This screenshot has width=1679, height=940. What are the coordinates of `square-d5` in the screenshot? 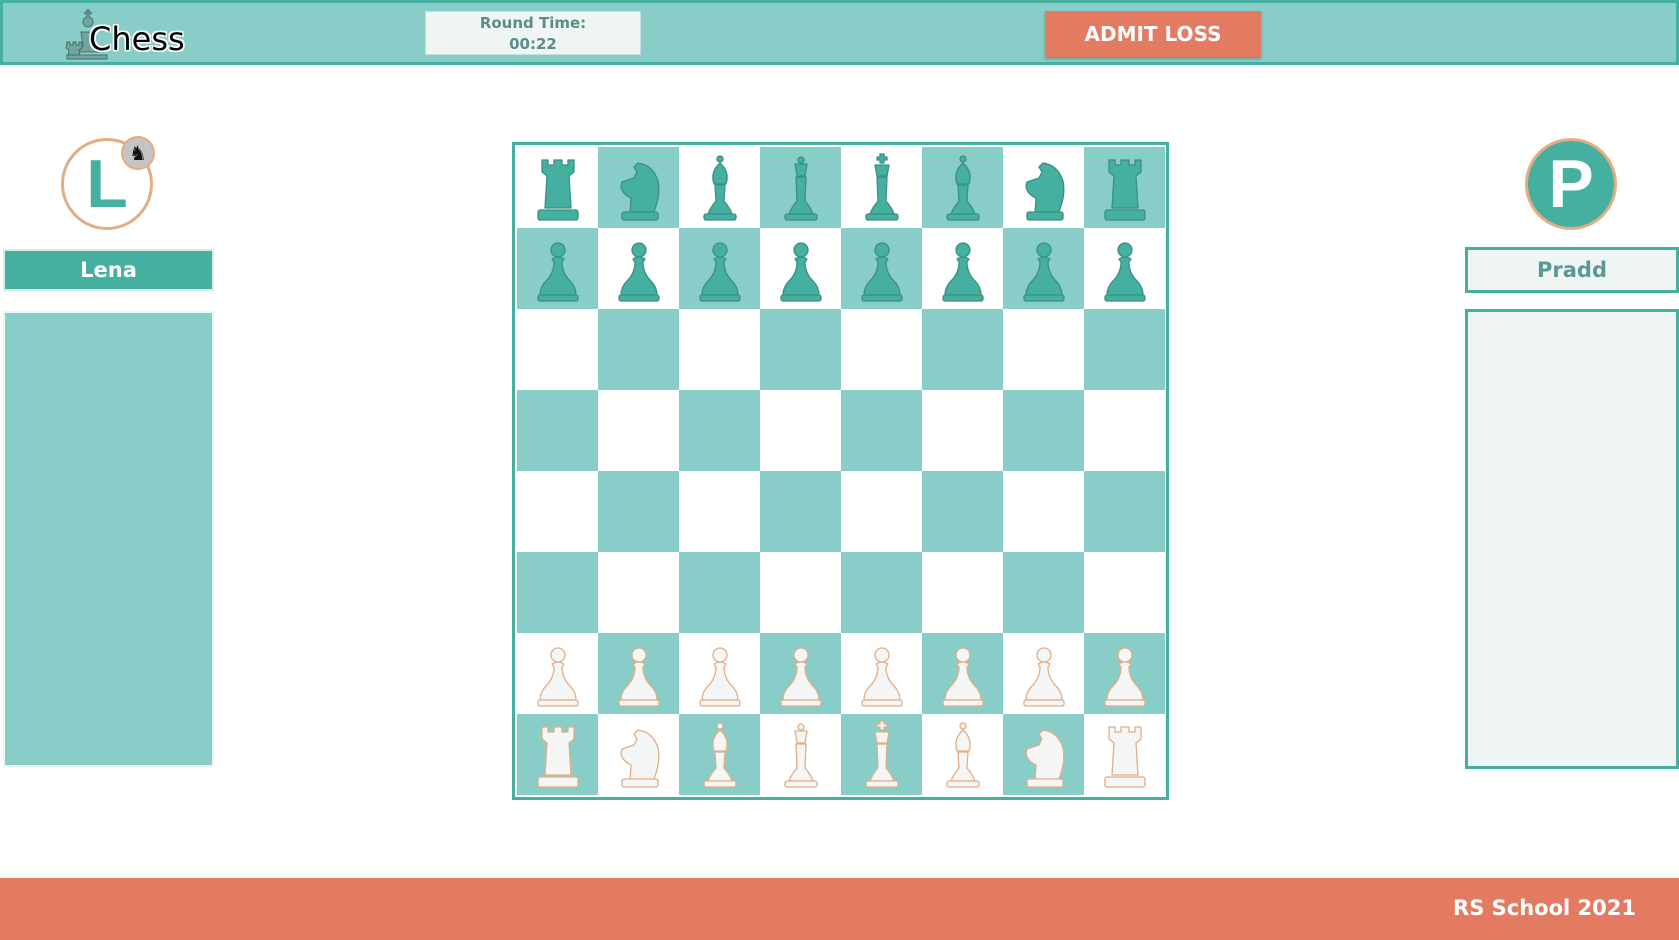 It's located at (800, 430).